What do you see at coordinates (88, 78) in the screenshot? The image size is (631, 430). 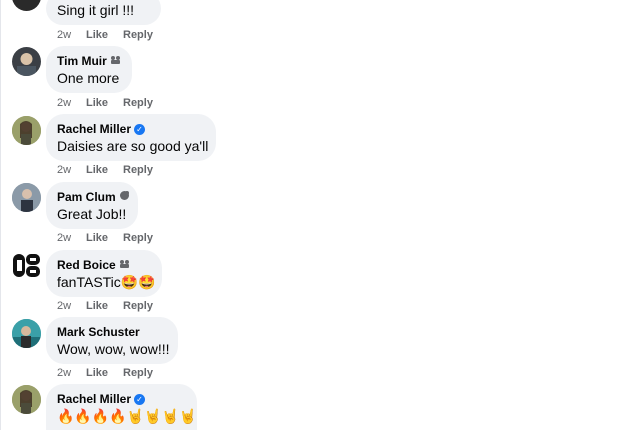 I see `comment-text: One more` at bounding box center [88, 78].